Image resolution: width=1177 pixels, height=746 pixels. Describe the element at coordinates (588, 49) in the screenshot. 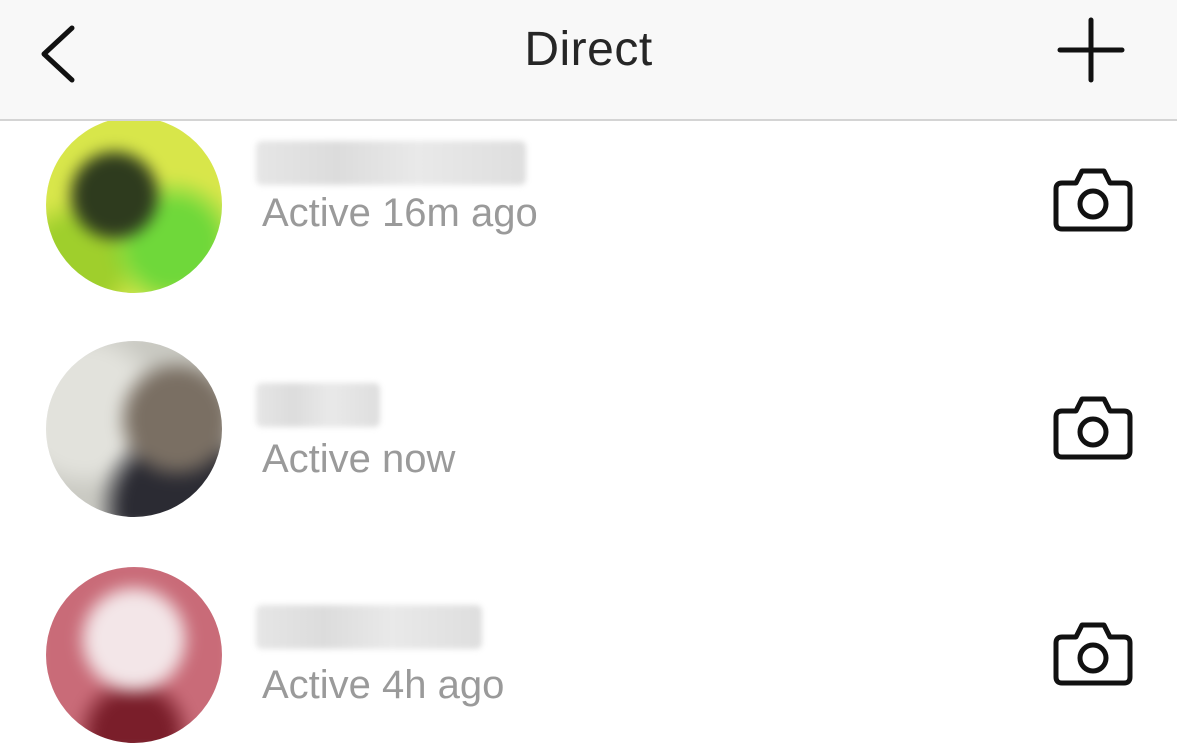

I see `page-title: Direct` at that location.